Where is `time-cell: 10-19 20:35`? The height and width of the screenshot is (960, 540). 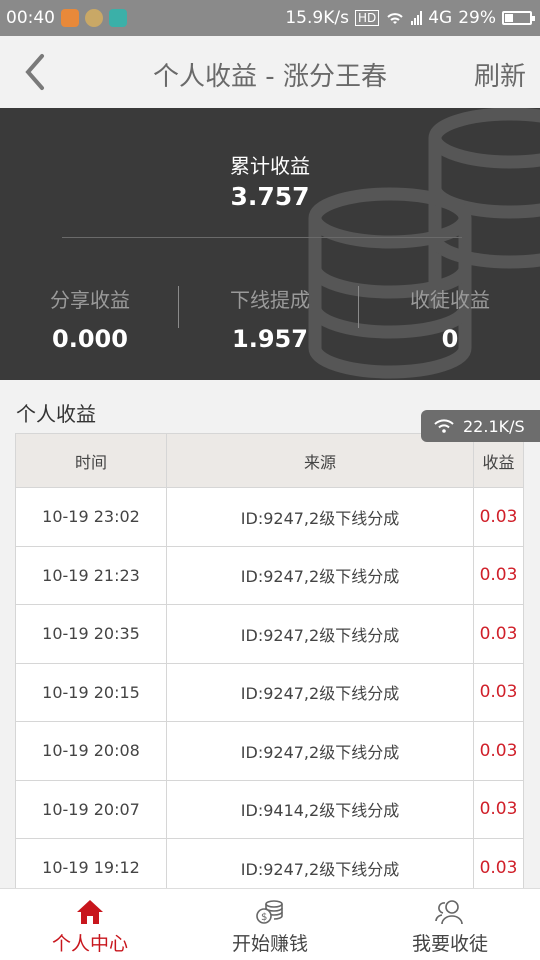 time-cell: 10-19 20:35 is located at coordinates (91, 634).